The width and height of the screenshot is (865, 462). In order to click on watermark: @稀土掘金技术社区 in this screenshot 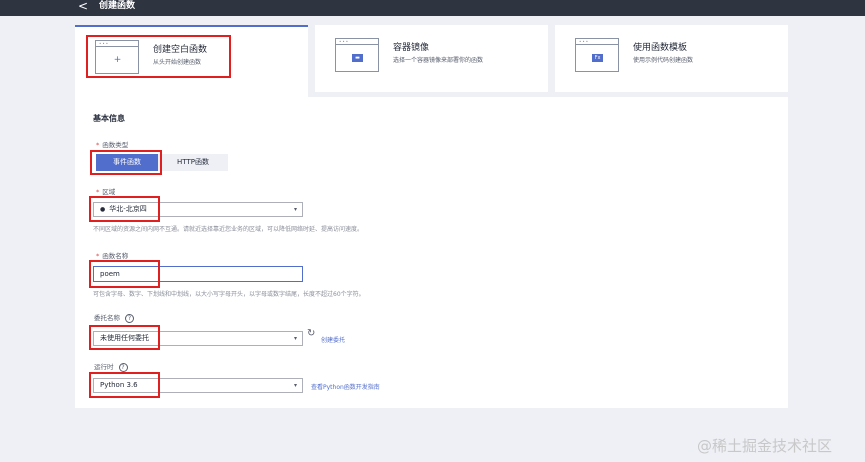, I will do `click(765, 446)`.